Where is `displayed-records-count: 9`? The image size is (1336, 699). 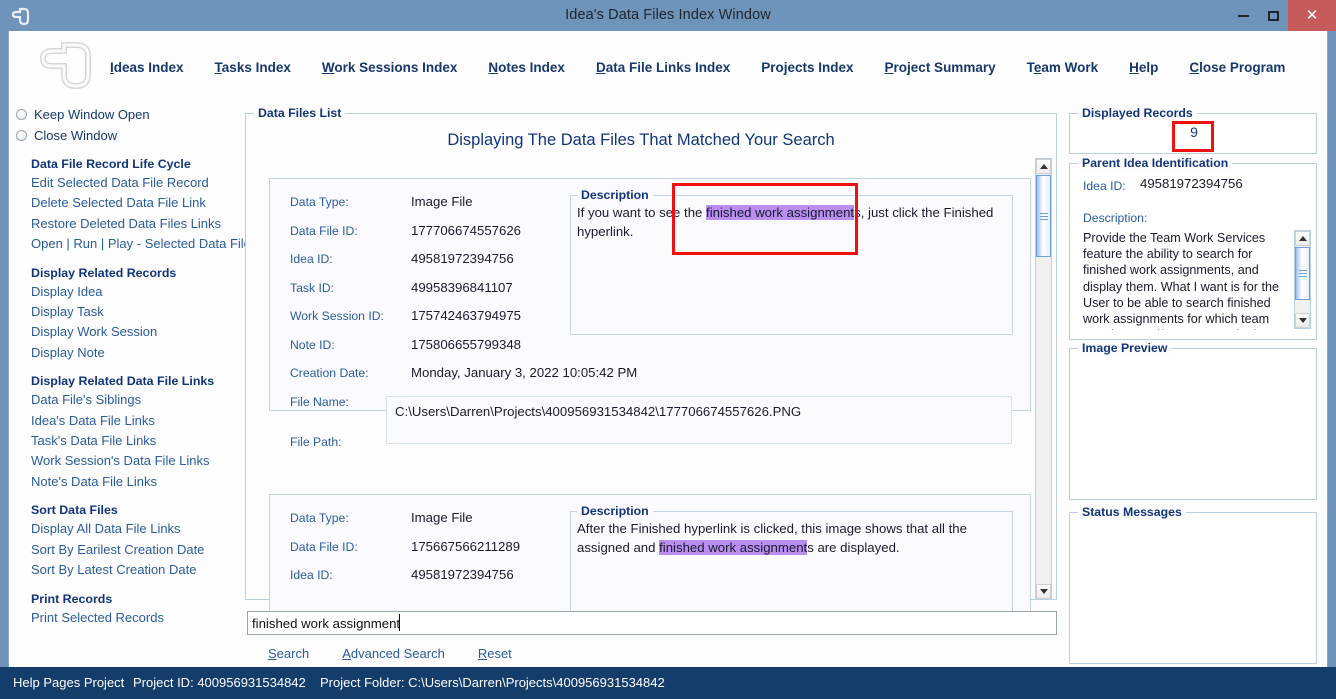 displayed-records-count: 9 is located at coordinates (1194, 132).